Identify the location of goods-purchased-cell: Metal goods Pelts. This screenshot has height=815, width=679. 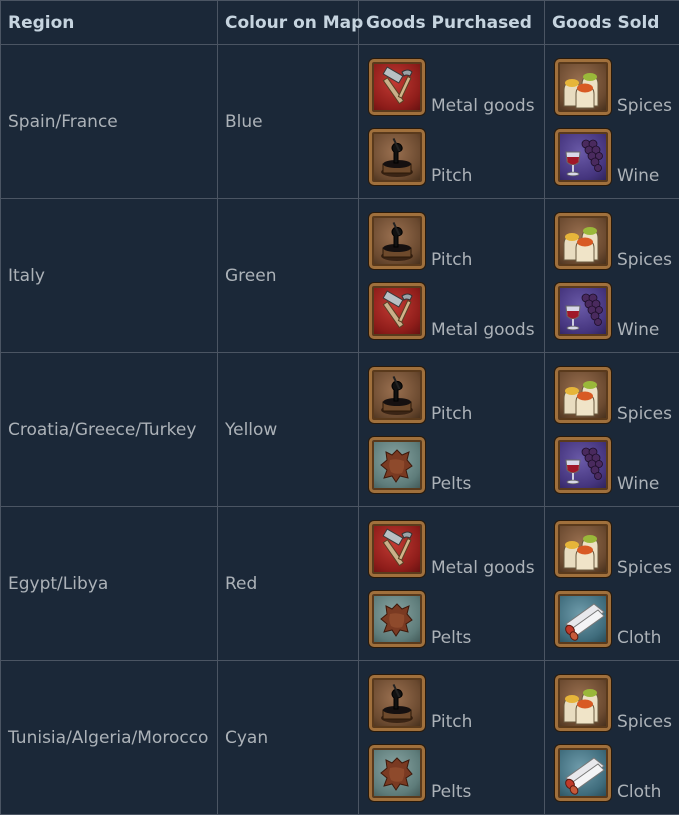
(452, 584).